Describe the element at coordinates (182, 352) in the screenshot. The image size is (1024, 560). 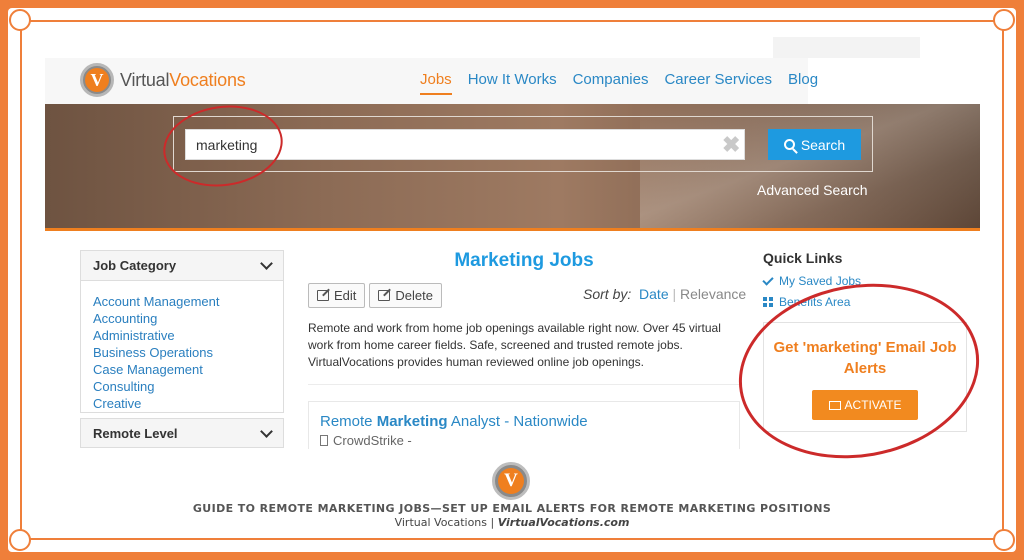
I see `category-link: Business Operations` at that location.